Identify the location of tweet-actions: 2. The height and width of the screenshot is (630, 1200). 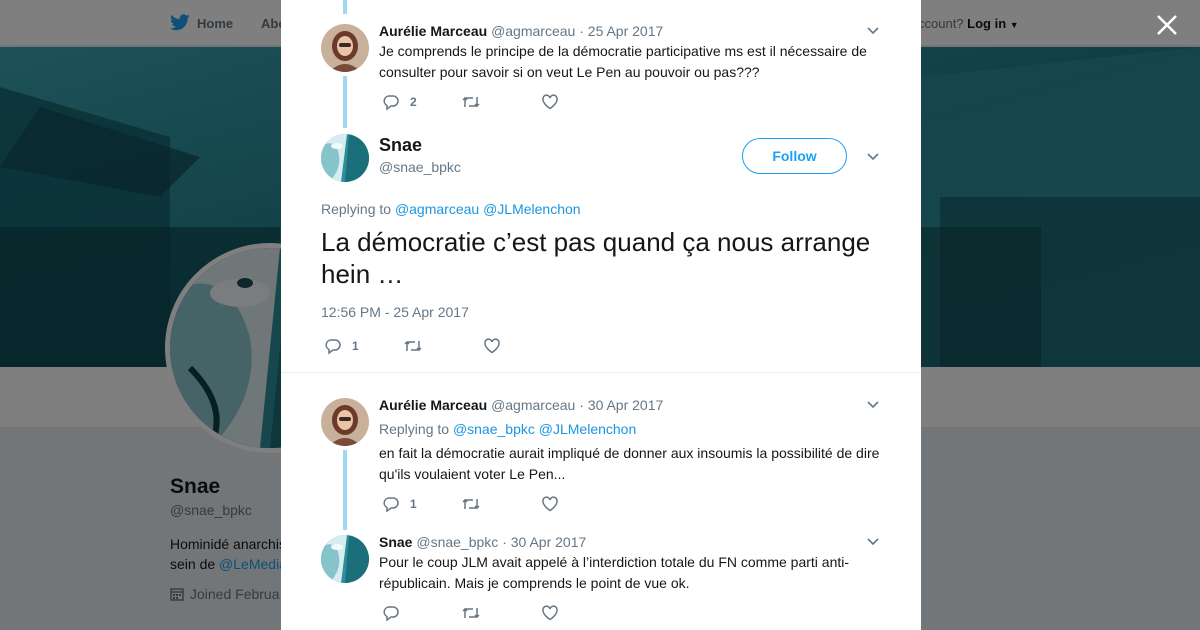
(482, 103).